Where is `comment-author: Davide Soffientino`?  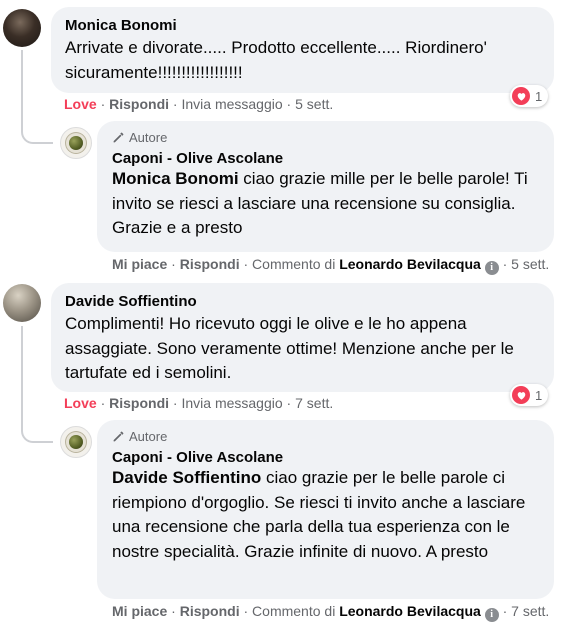 comment-author: Davide Soffientino is located at coordinates (303, 301).